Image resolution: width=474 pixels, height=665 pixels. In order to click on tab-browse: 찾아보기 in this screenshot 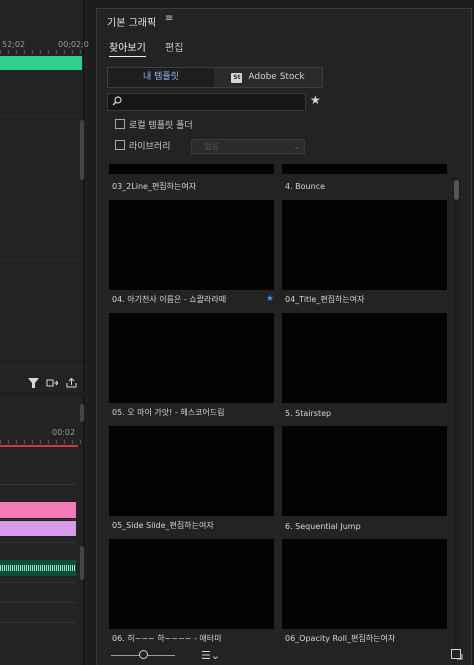, I will do `click(127, 48)`.